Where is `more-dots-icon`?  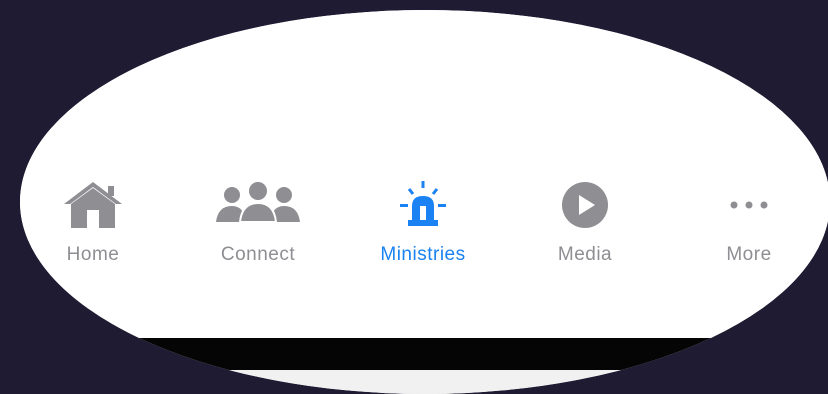 more-dots-icon is located at coordinates (749, 205).